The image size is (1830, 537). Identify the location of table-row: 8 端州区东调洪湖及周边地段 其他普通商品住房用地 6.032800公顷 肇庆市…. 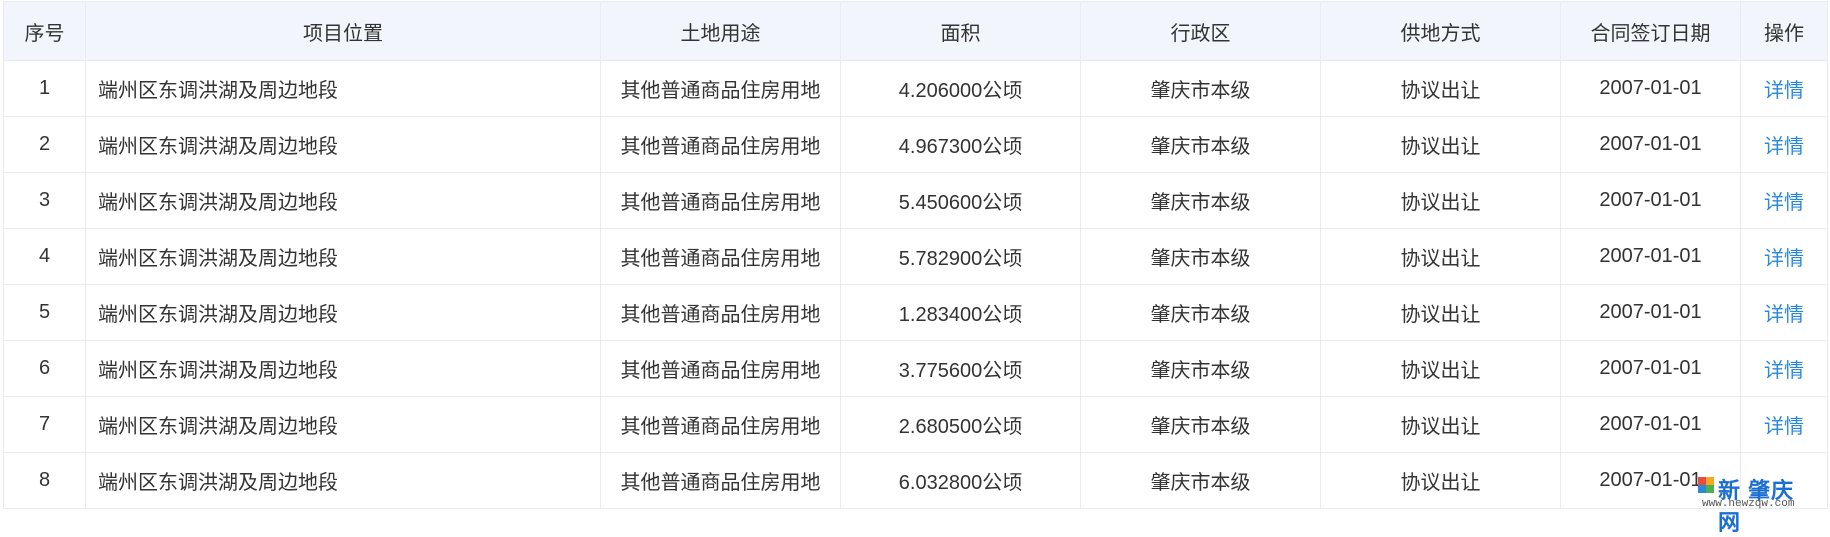
(915, 480).